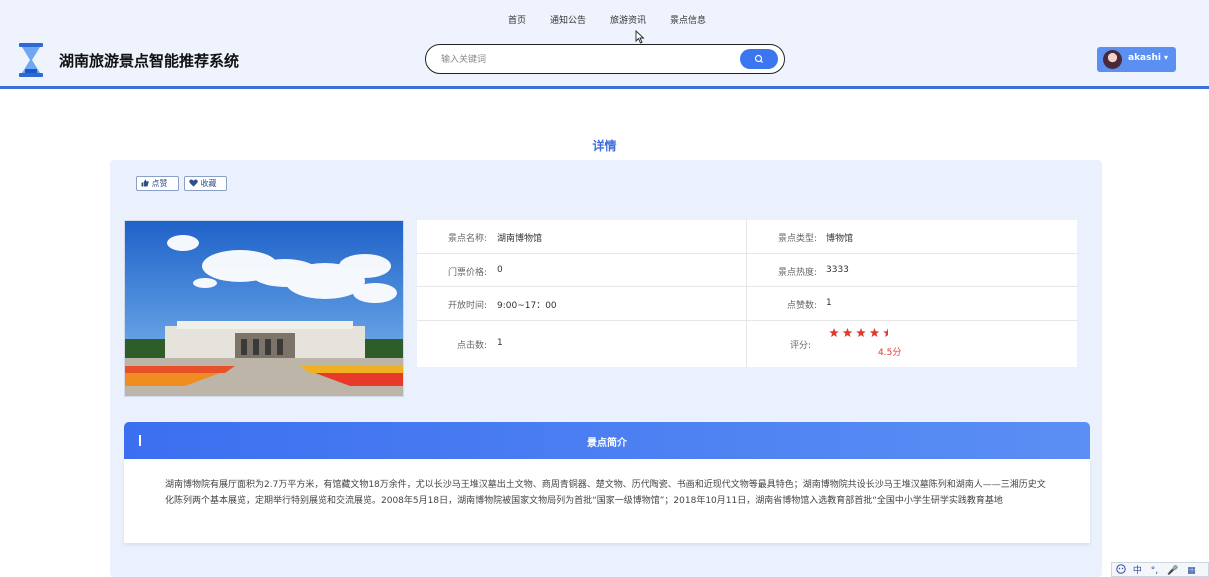 This screenshot has width=1209, height=577. I want to click on ime-grid-icon: ▦, so click(1191, 571).